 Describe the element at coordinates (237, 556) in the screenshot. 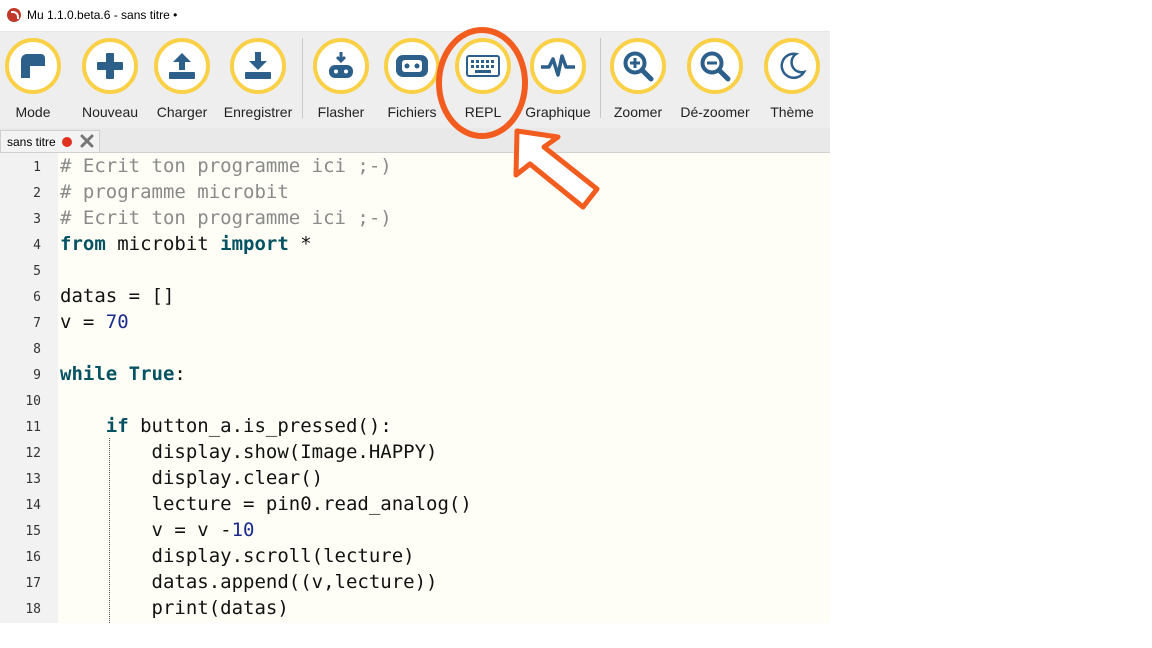

I see `code-text: display.scroll(lecture)` at that location.